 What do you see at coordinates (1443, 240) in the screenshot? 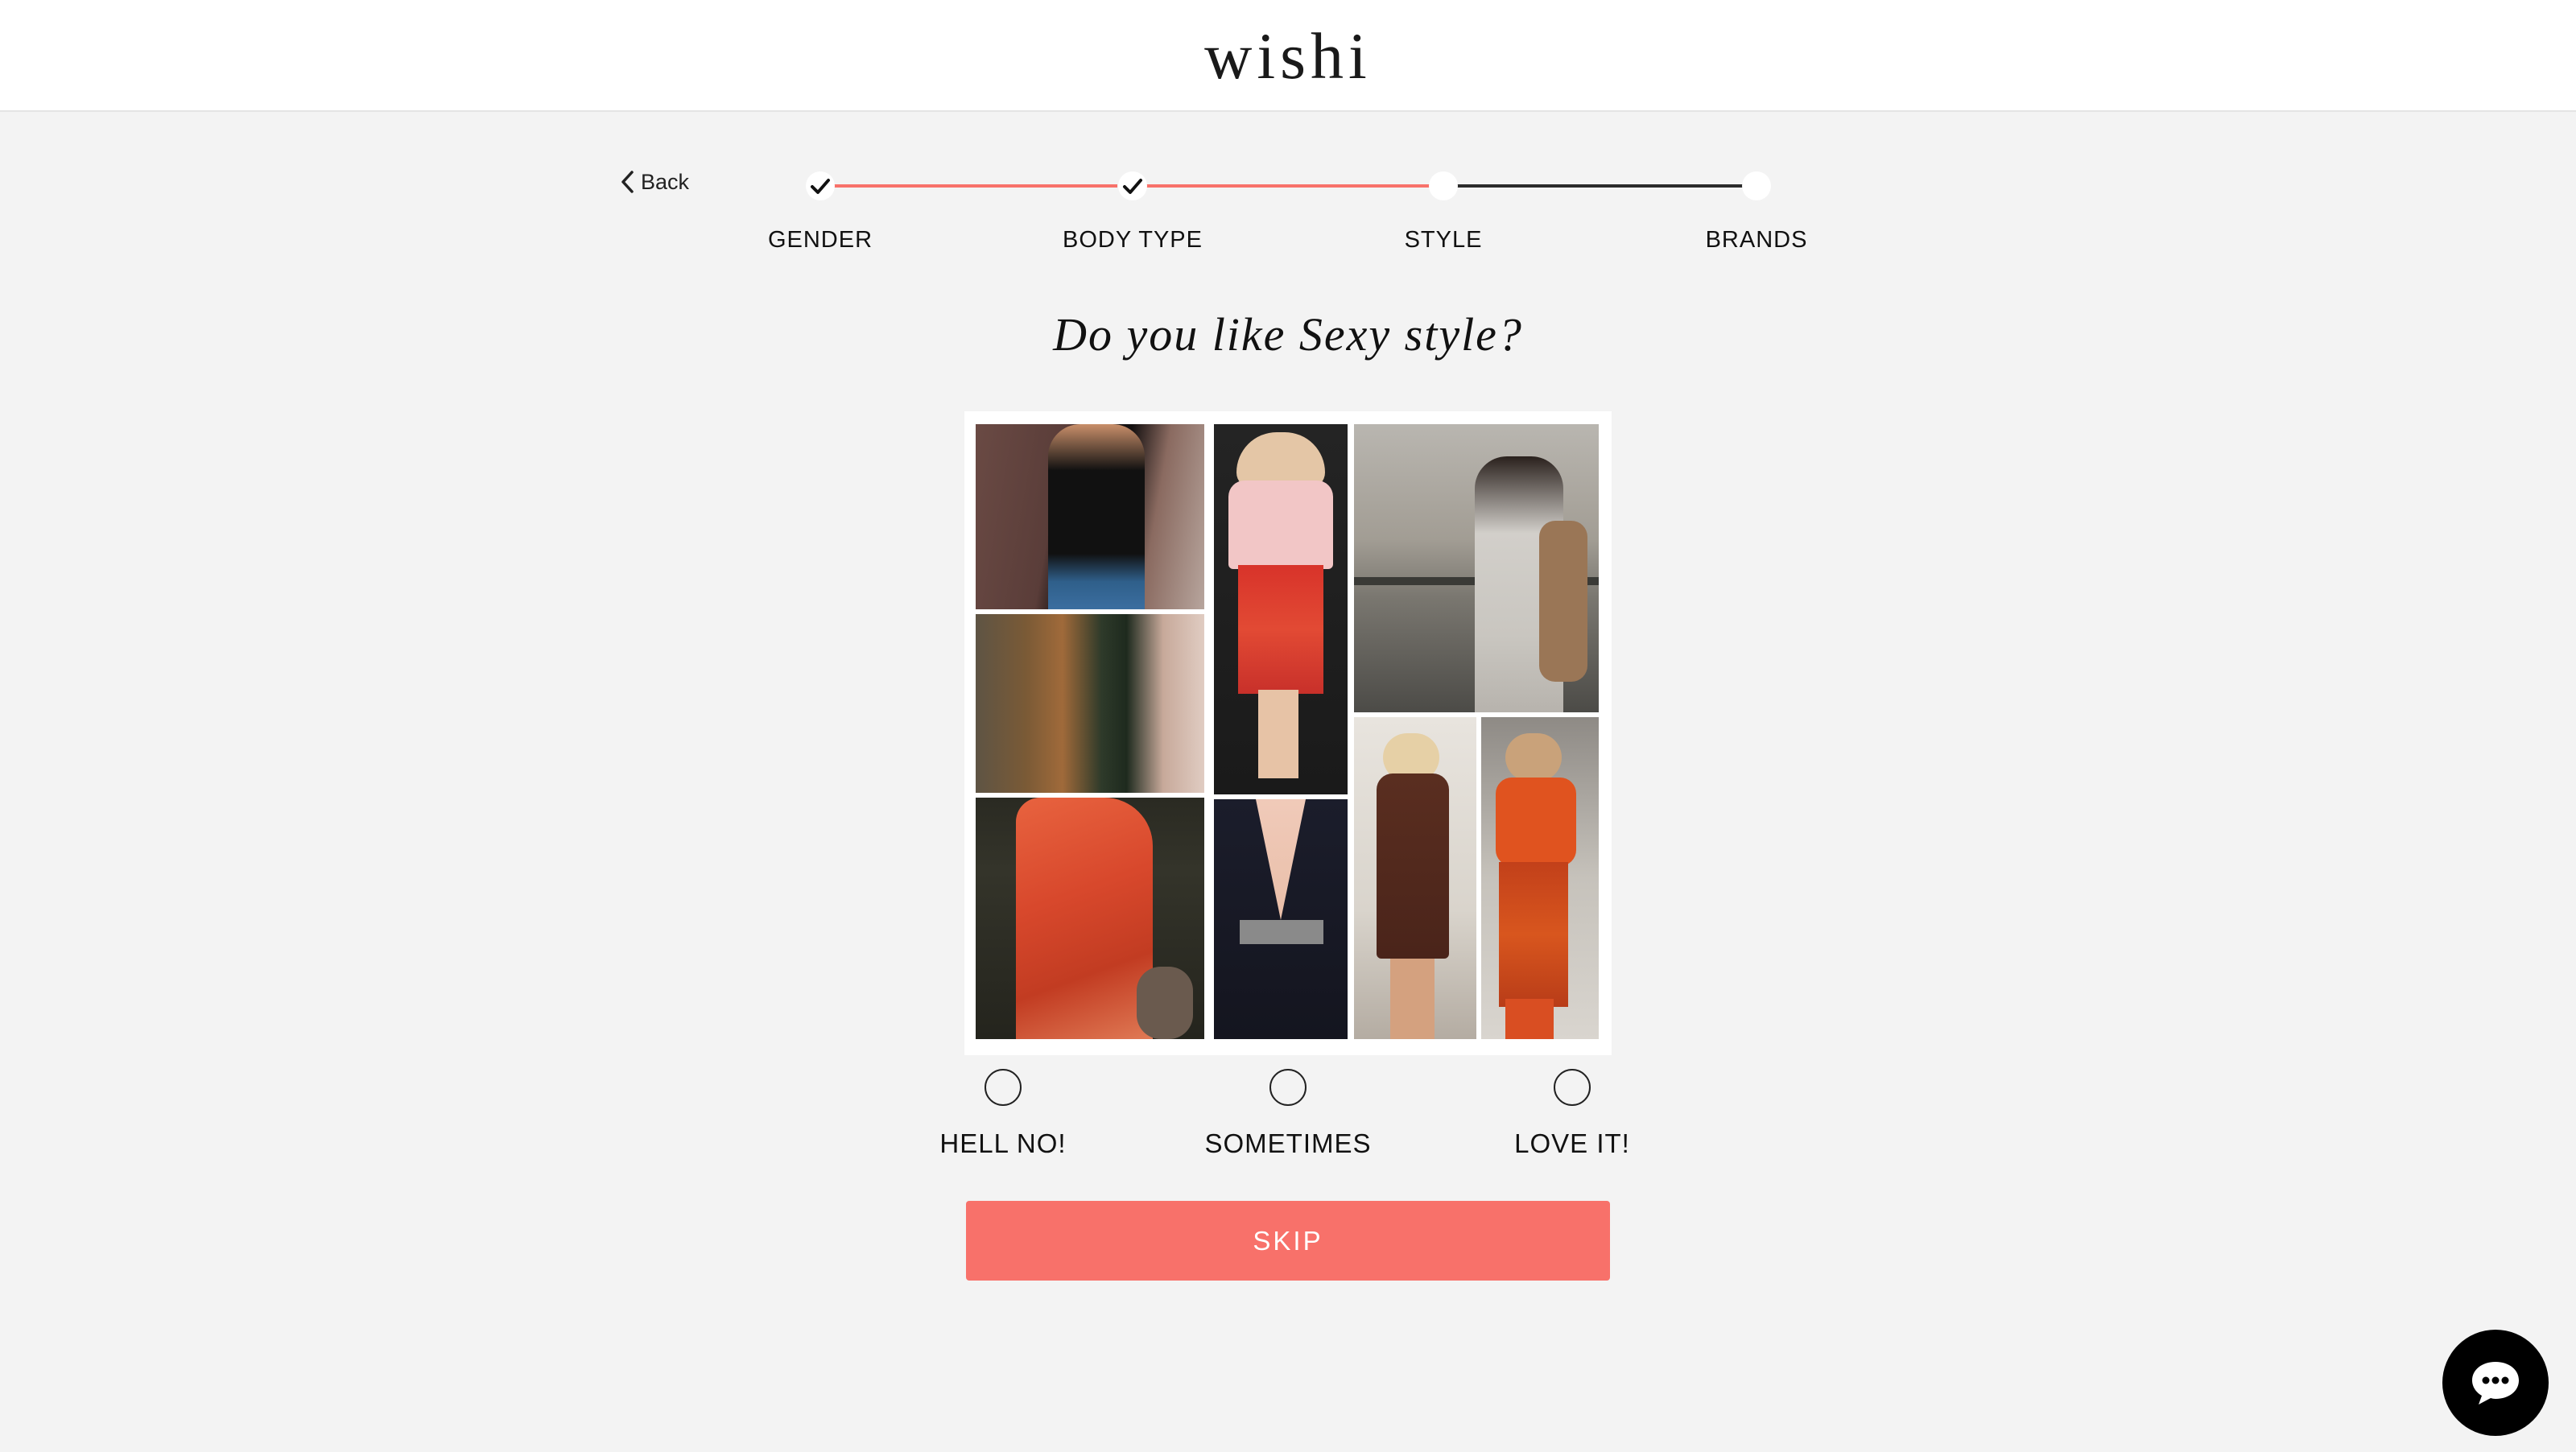
I see `step-label-style: STYLE` at bounding box center [1443, 240].